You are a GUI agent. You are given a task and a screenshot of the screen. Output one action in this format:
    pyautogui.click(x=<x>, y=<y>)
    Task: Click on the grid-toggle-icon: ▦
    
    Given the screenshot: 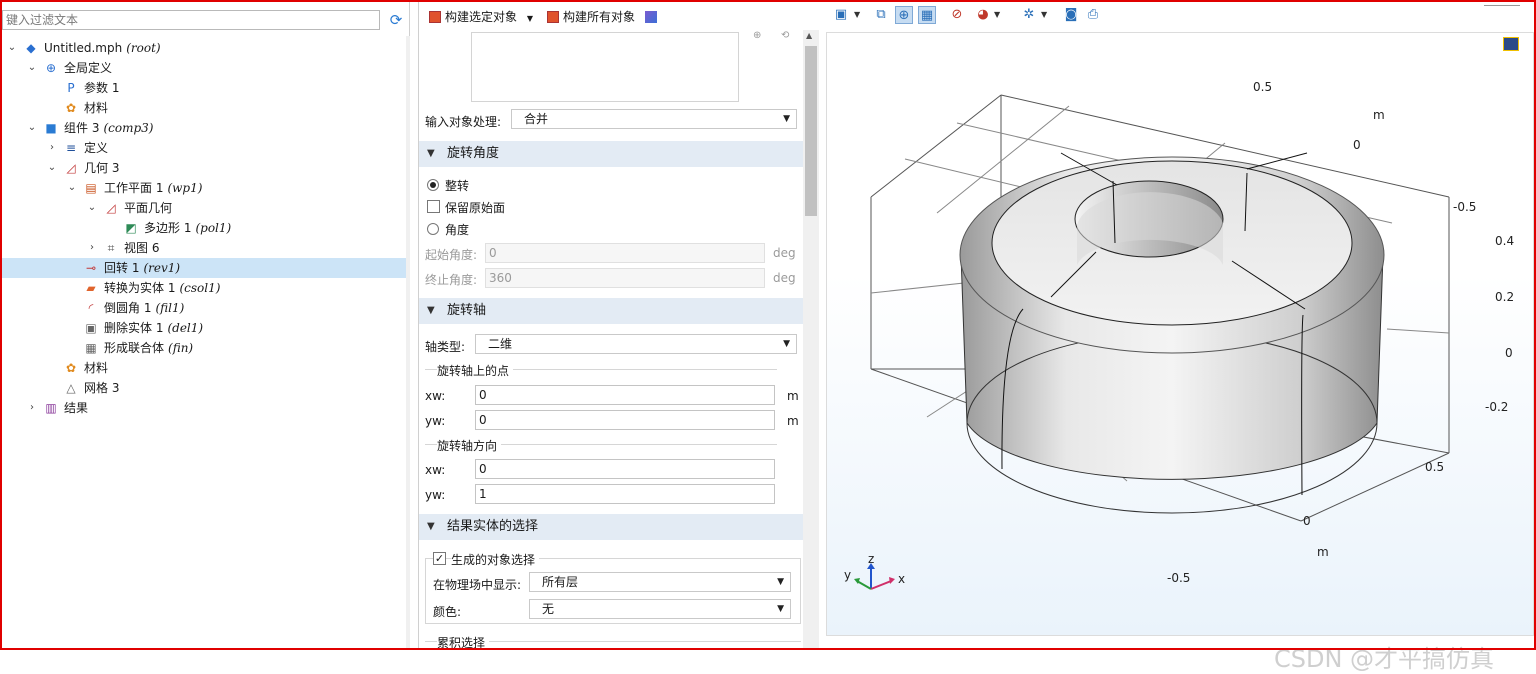 What is the action you would take?
    pyautogui.click(x=927, y=15)
    